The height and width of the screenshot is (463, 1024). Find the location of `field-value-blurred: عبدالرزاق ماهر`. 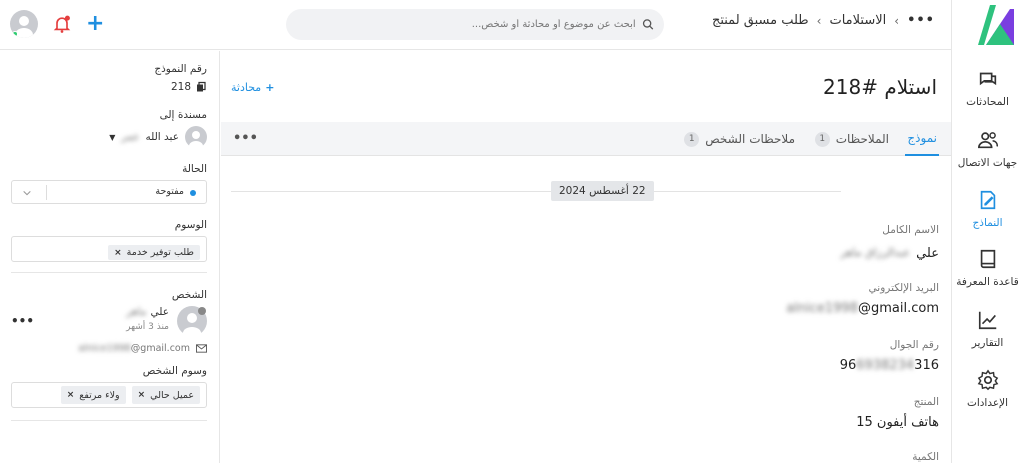

field-value-blurred: عبدالرزاق ماهر is located at coordinates (875, 252).